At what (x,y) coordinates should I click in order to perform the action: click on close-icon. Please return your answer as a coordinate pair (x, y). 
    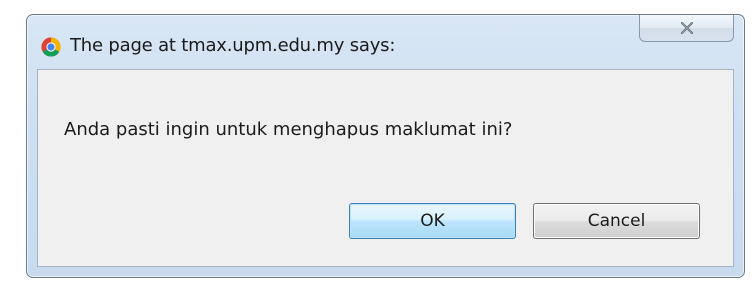
    Looking at the image, I should click on (686, 28).